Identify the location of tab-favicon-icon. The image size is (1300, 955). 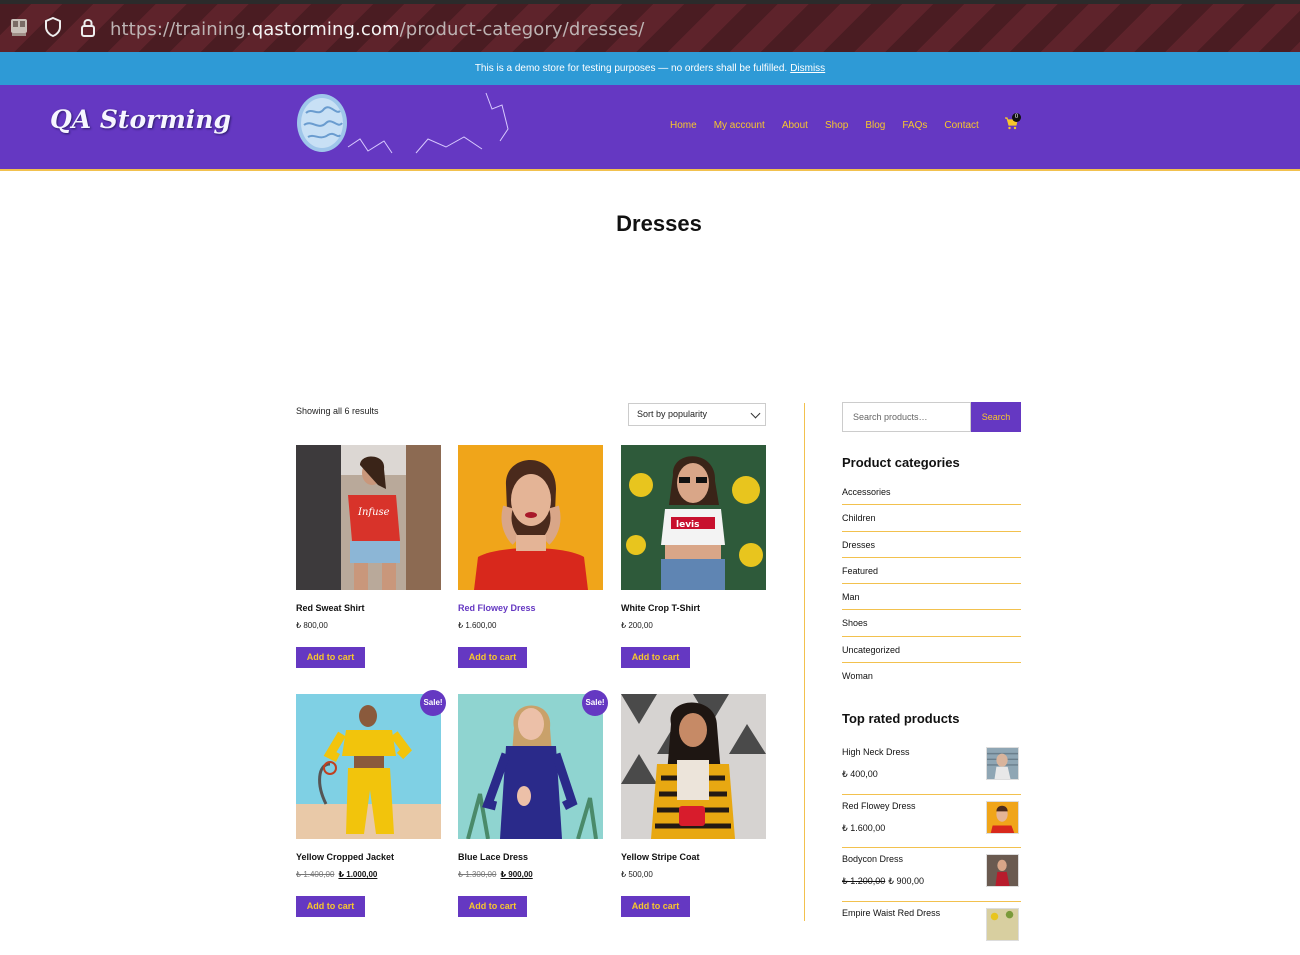
(19, 27).